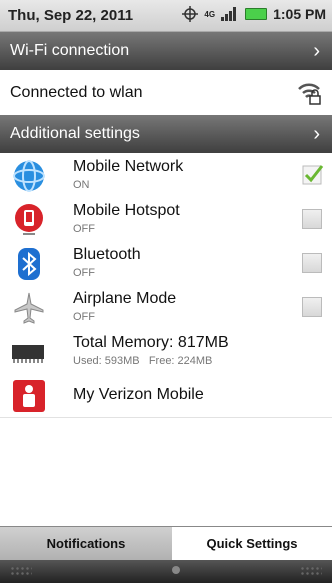 The width and height of the screenshot is (332, 583). What do you see at coordinates (166, 51) in the screenshot?
I see `wifi-connection-header: Wi-Fi connection ›` at bounding box center [166, 51].